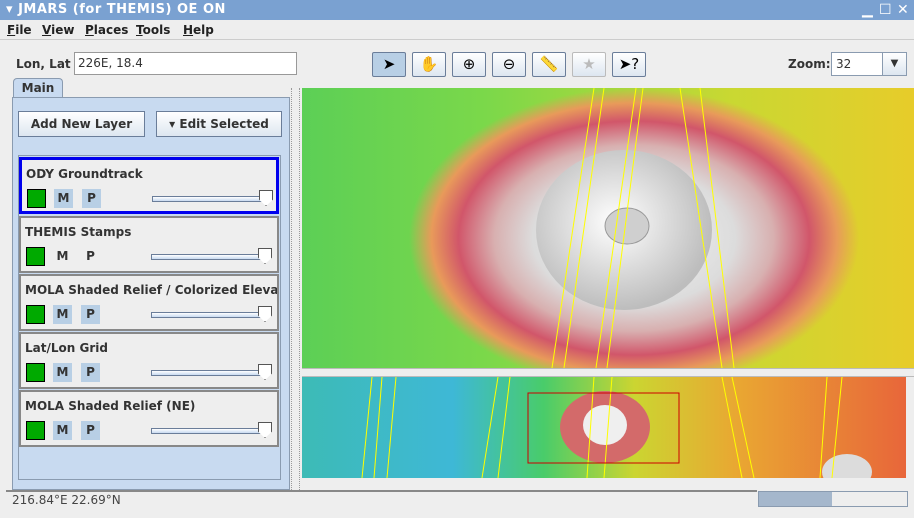  I want to click on splitter-handle, so click(295, 289).